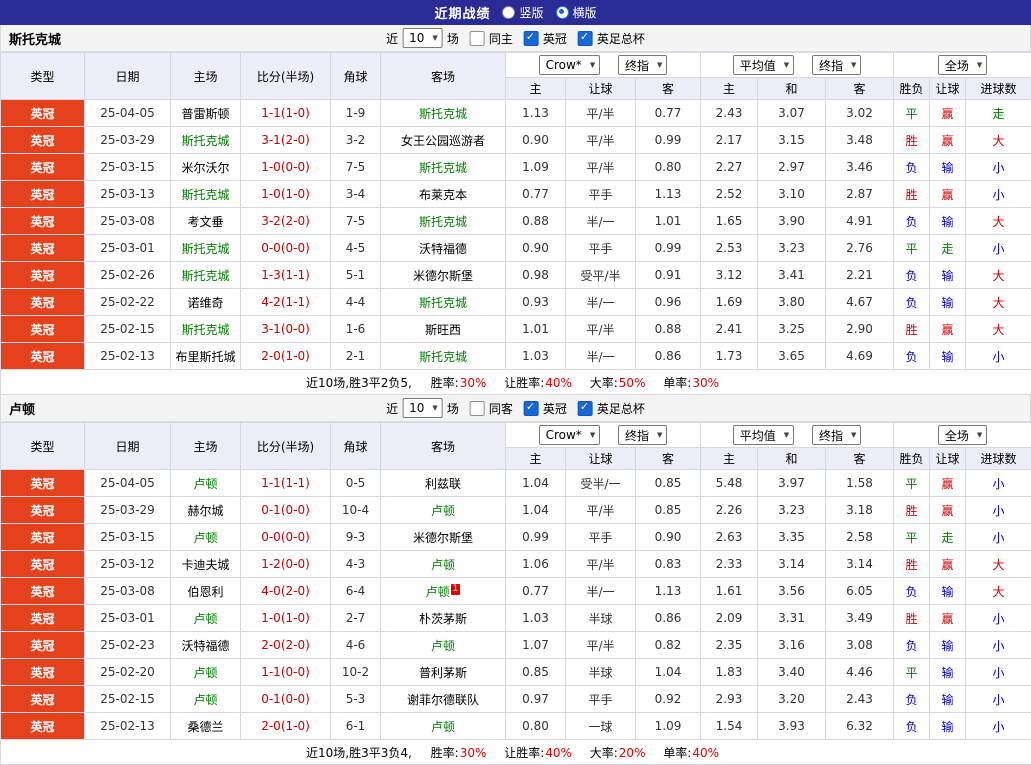 This screenshot has height=765, width=1031. I want to click on away-team-link: 普利茅斯, so click(443, 673).